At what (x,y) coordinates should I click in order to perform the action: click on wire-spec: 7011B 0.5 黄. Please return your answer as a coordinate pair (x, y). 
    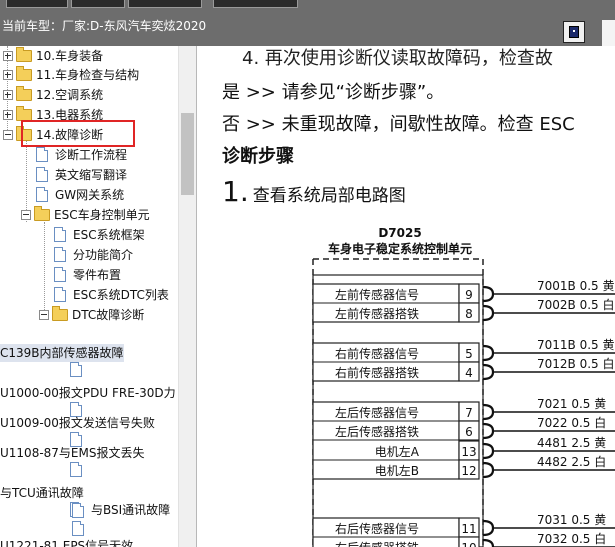
    Looking at the image, I should click on (576, 345).